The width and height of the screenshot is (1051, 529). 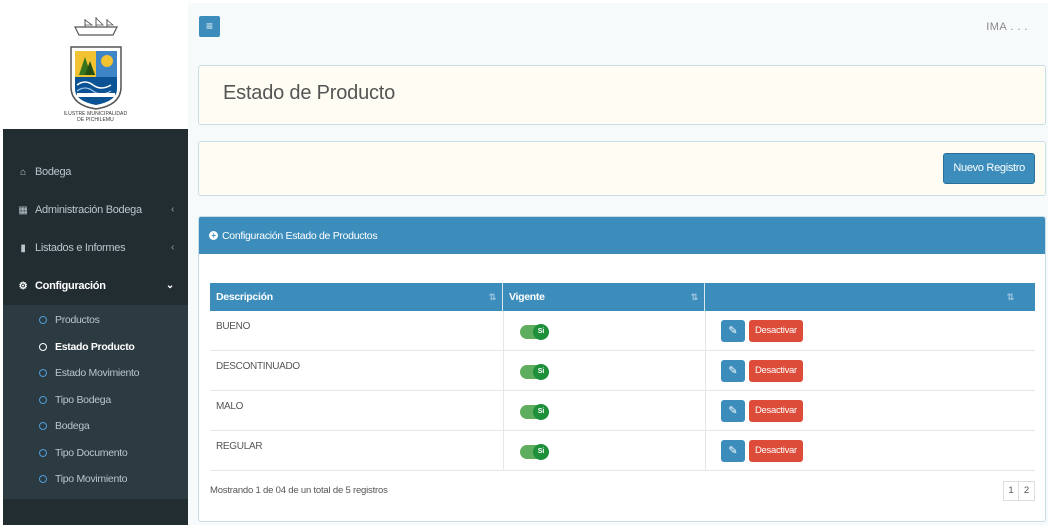 What do you see at coordinates (95, 120) in the screenshot?
I see `logo-caption-line2: DE PICHILEMU` at bounding box center [95, 120].